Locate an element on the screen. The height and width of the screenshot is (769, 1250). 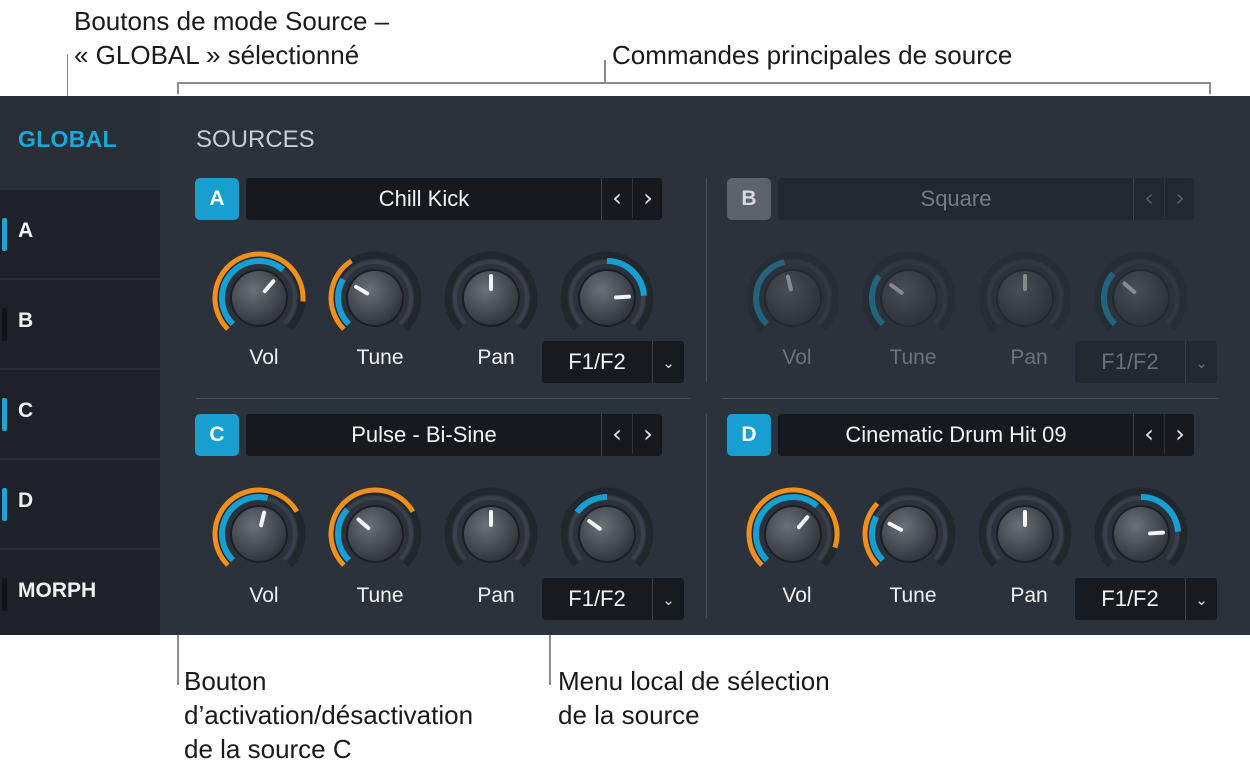
source-b-morph-value: F1/F2 is located at coordinates (1130, 361).